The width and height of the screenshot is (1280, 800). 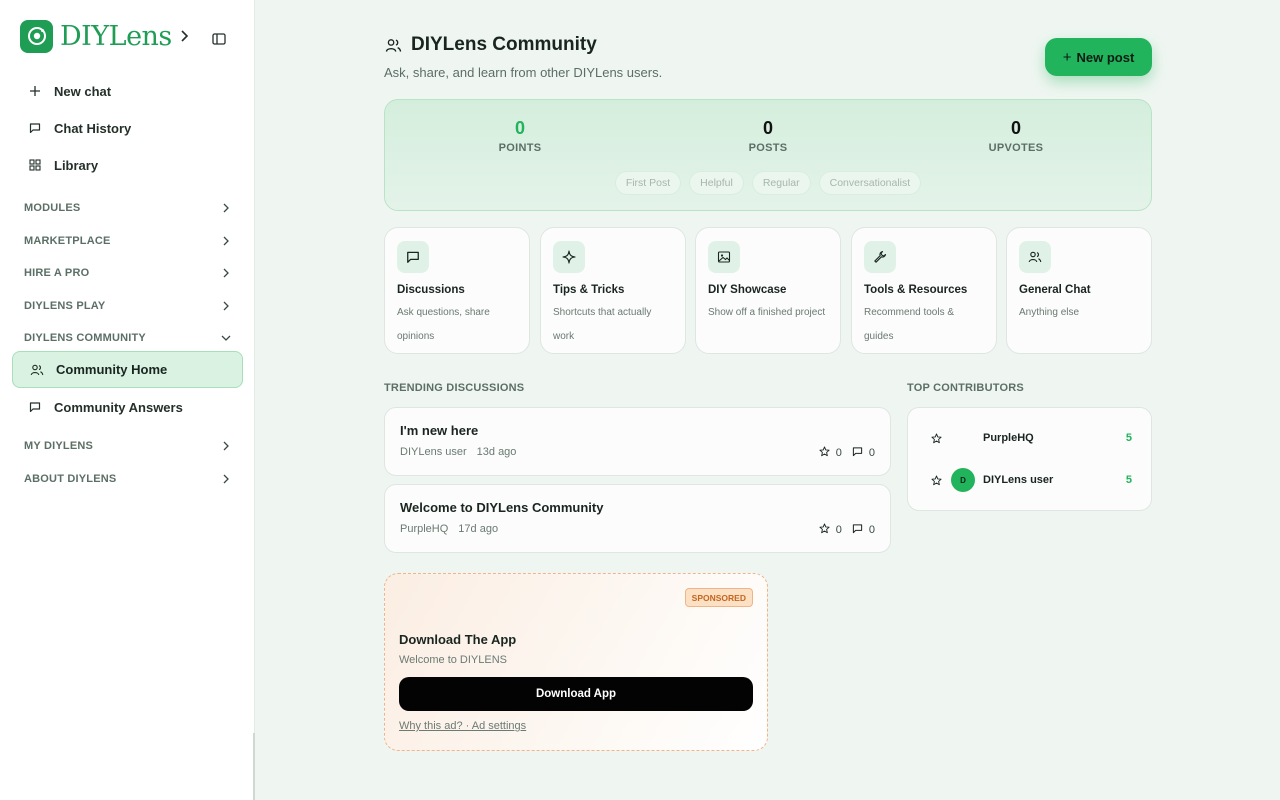 I want to click on new-post-button: + New post, so click(x=1098, y=57).